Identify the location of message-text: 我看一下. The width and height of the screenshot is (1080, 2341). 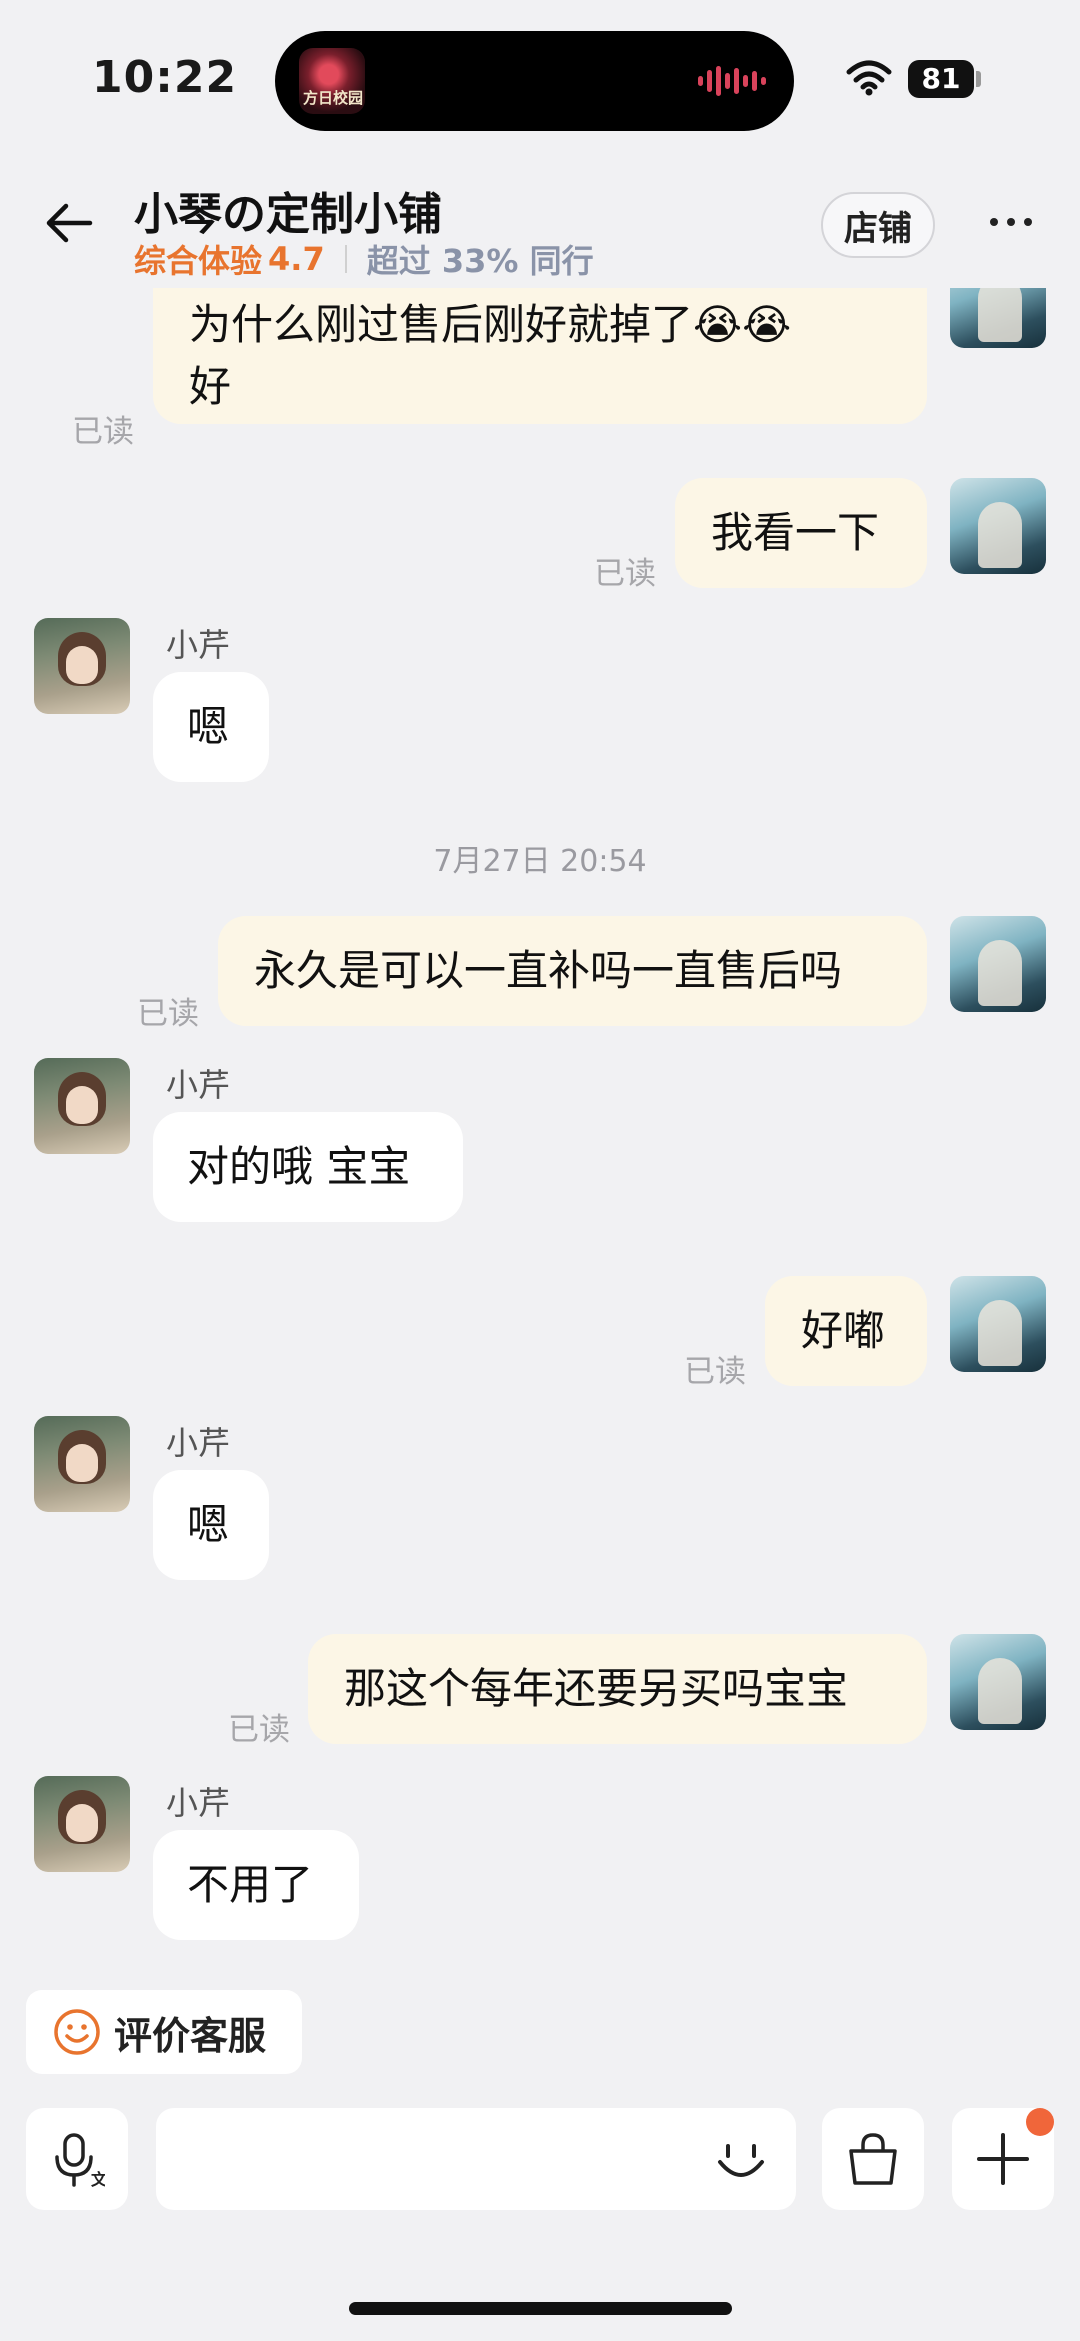
(795, 532).